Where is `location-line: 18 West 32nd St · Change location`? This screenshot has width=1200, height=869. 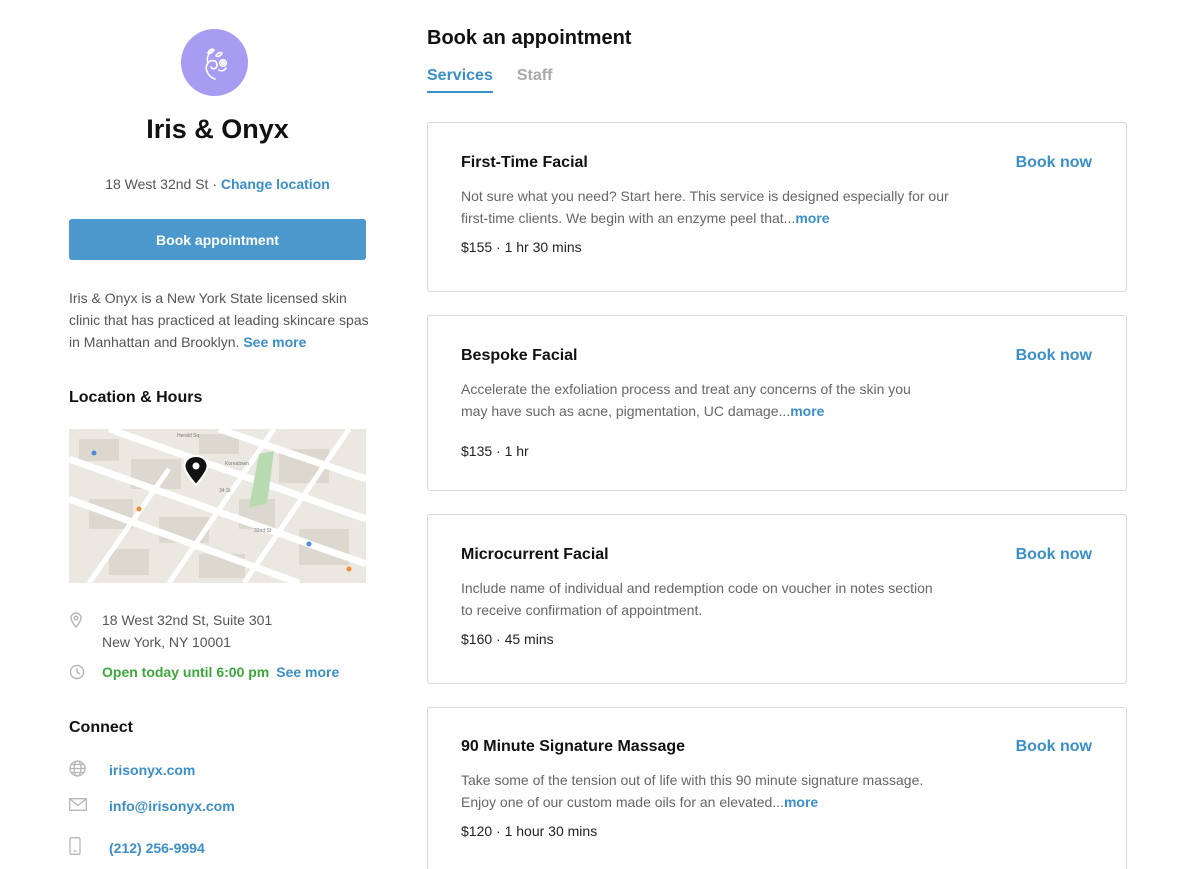
location-line: 18 West 32nd St · Change location is located at coordinates (217, 184).